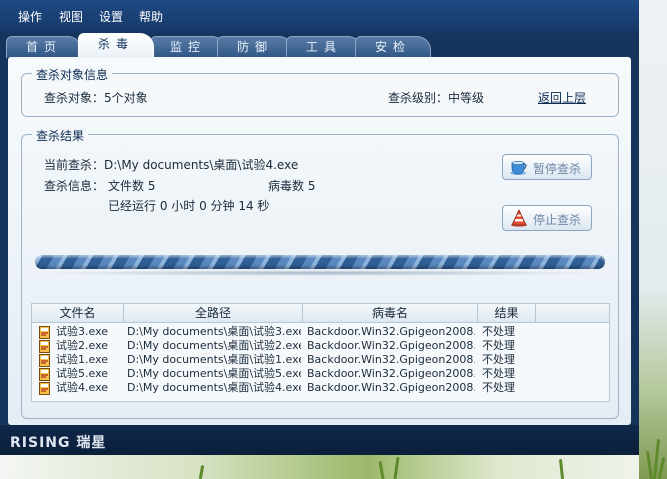  I want to click on header-filename: 文件名, so click(78, 313).